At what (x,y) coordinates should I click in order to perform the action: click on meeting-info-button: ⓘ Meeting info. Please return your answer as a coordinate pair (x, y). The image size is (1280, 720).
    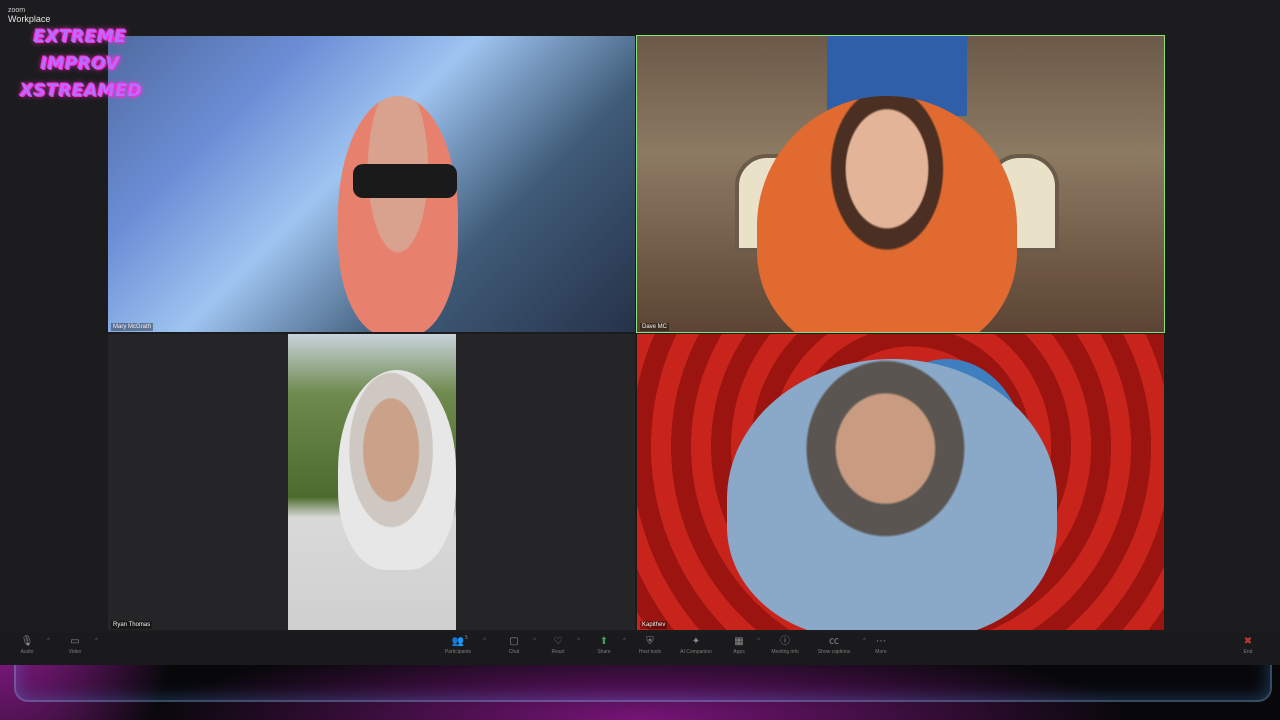
    Looking at the image, I should click on (785, 649).